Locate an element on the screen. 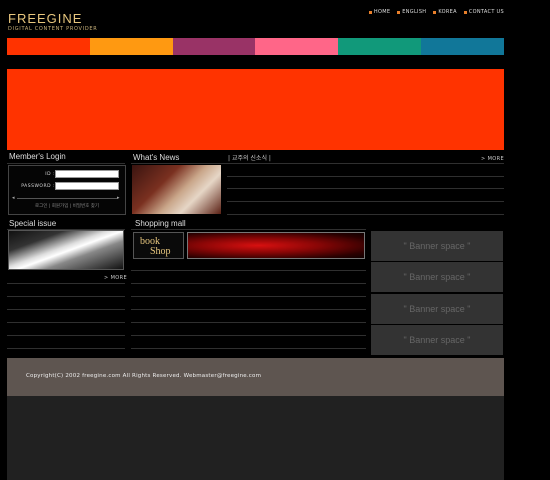  password-label: PASSWORD : is located at coordinates (38, 186).